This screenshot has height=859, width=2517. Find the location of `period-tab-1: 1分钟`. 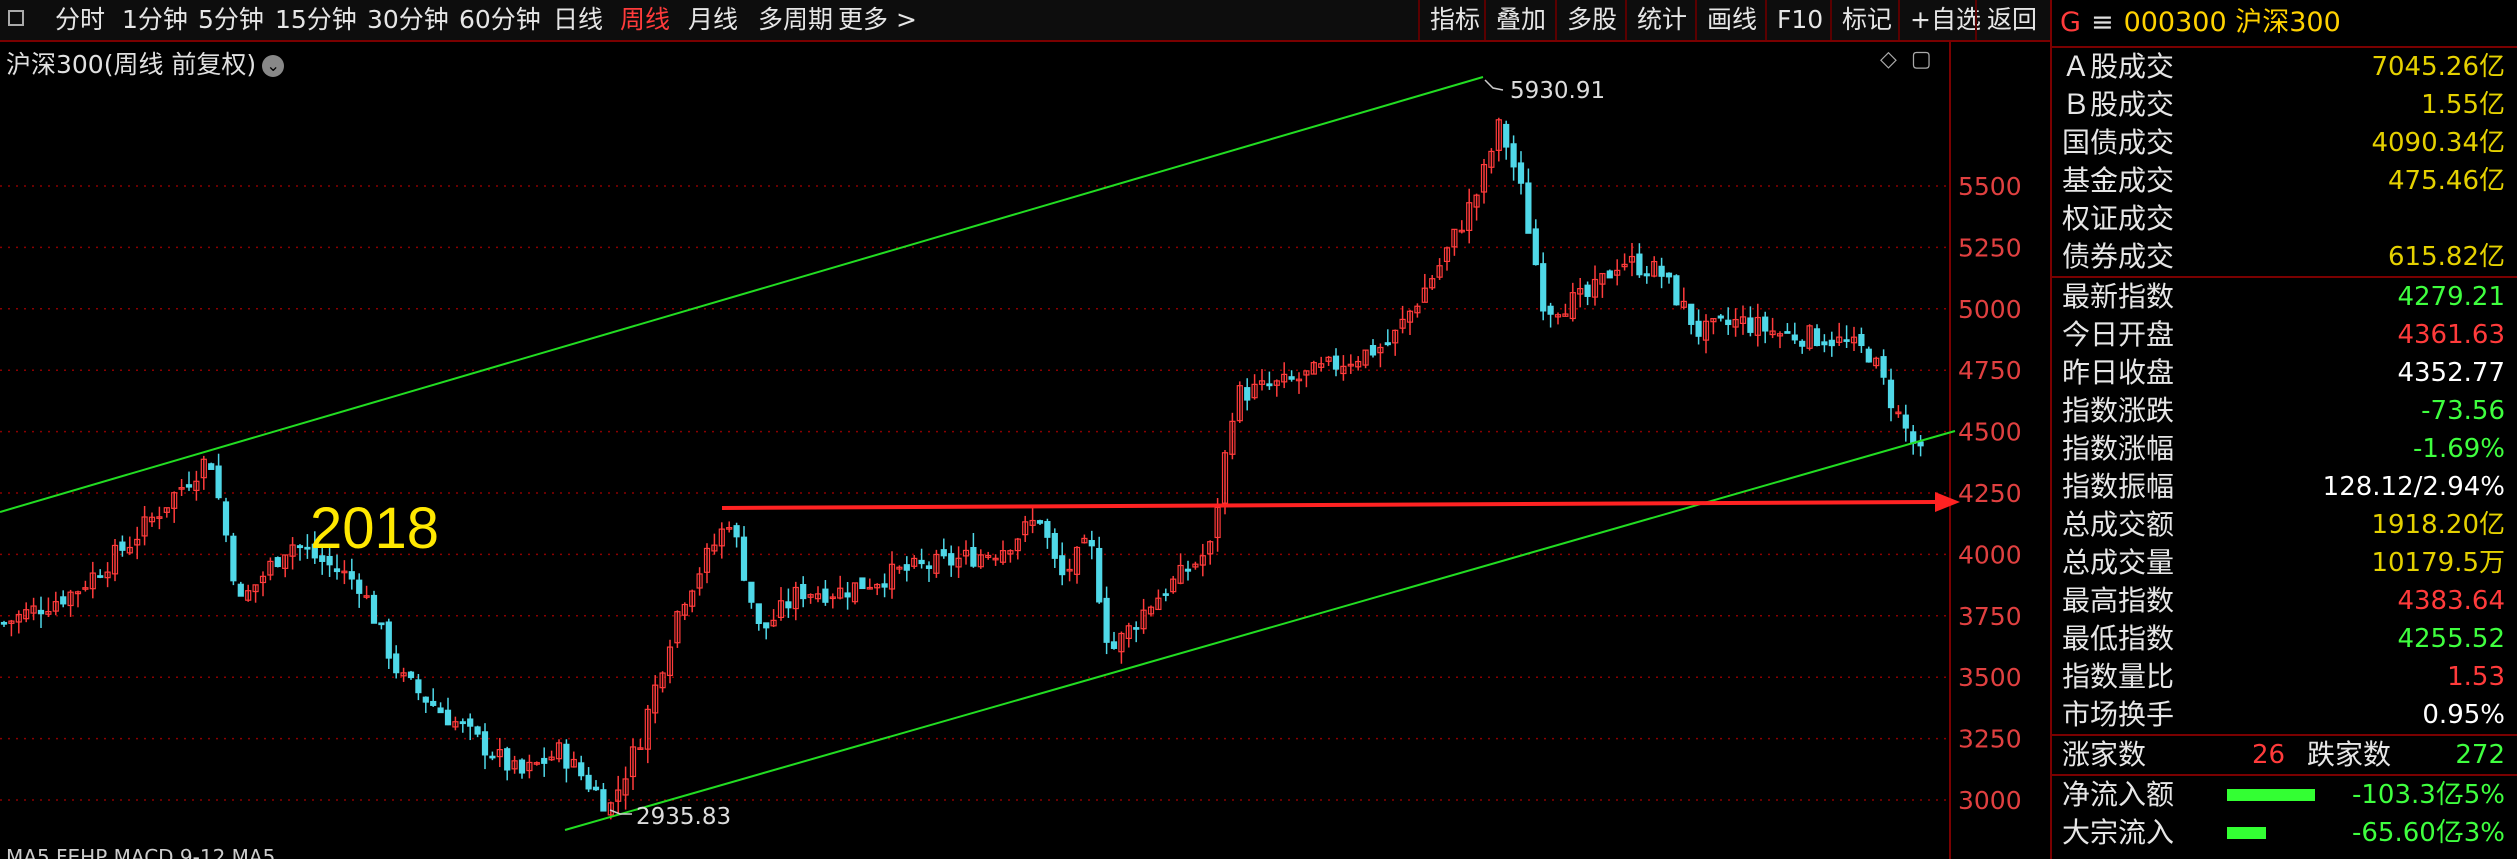

period-tab-1: 1分钟 is located at coordinates (155, 20).